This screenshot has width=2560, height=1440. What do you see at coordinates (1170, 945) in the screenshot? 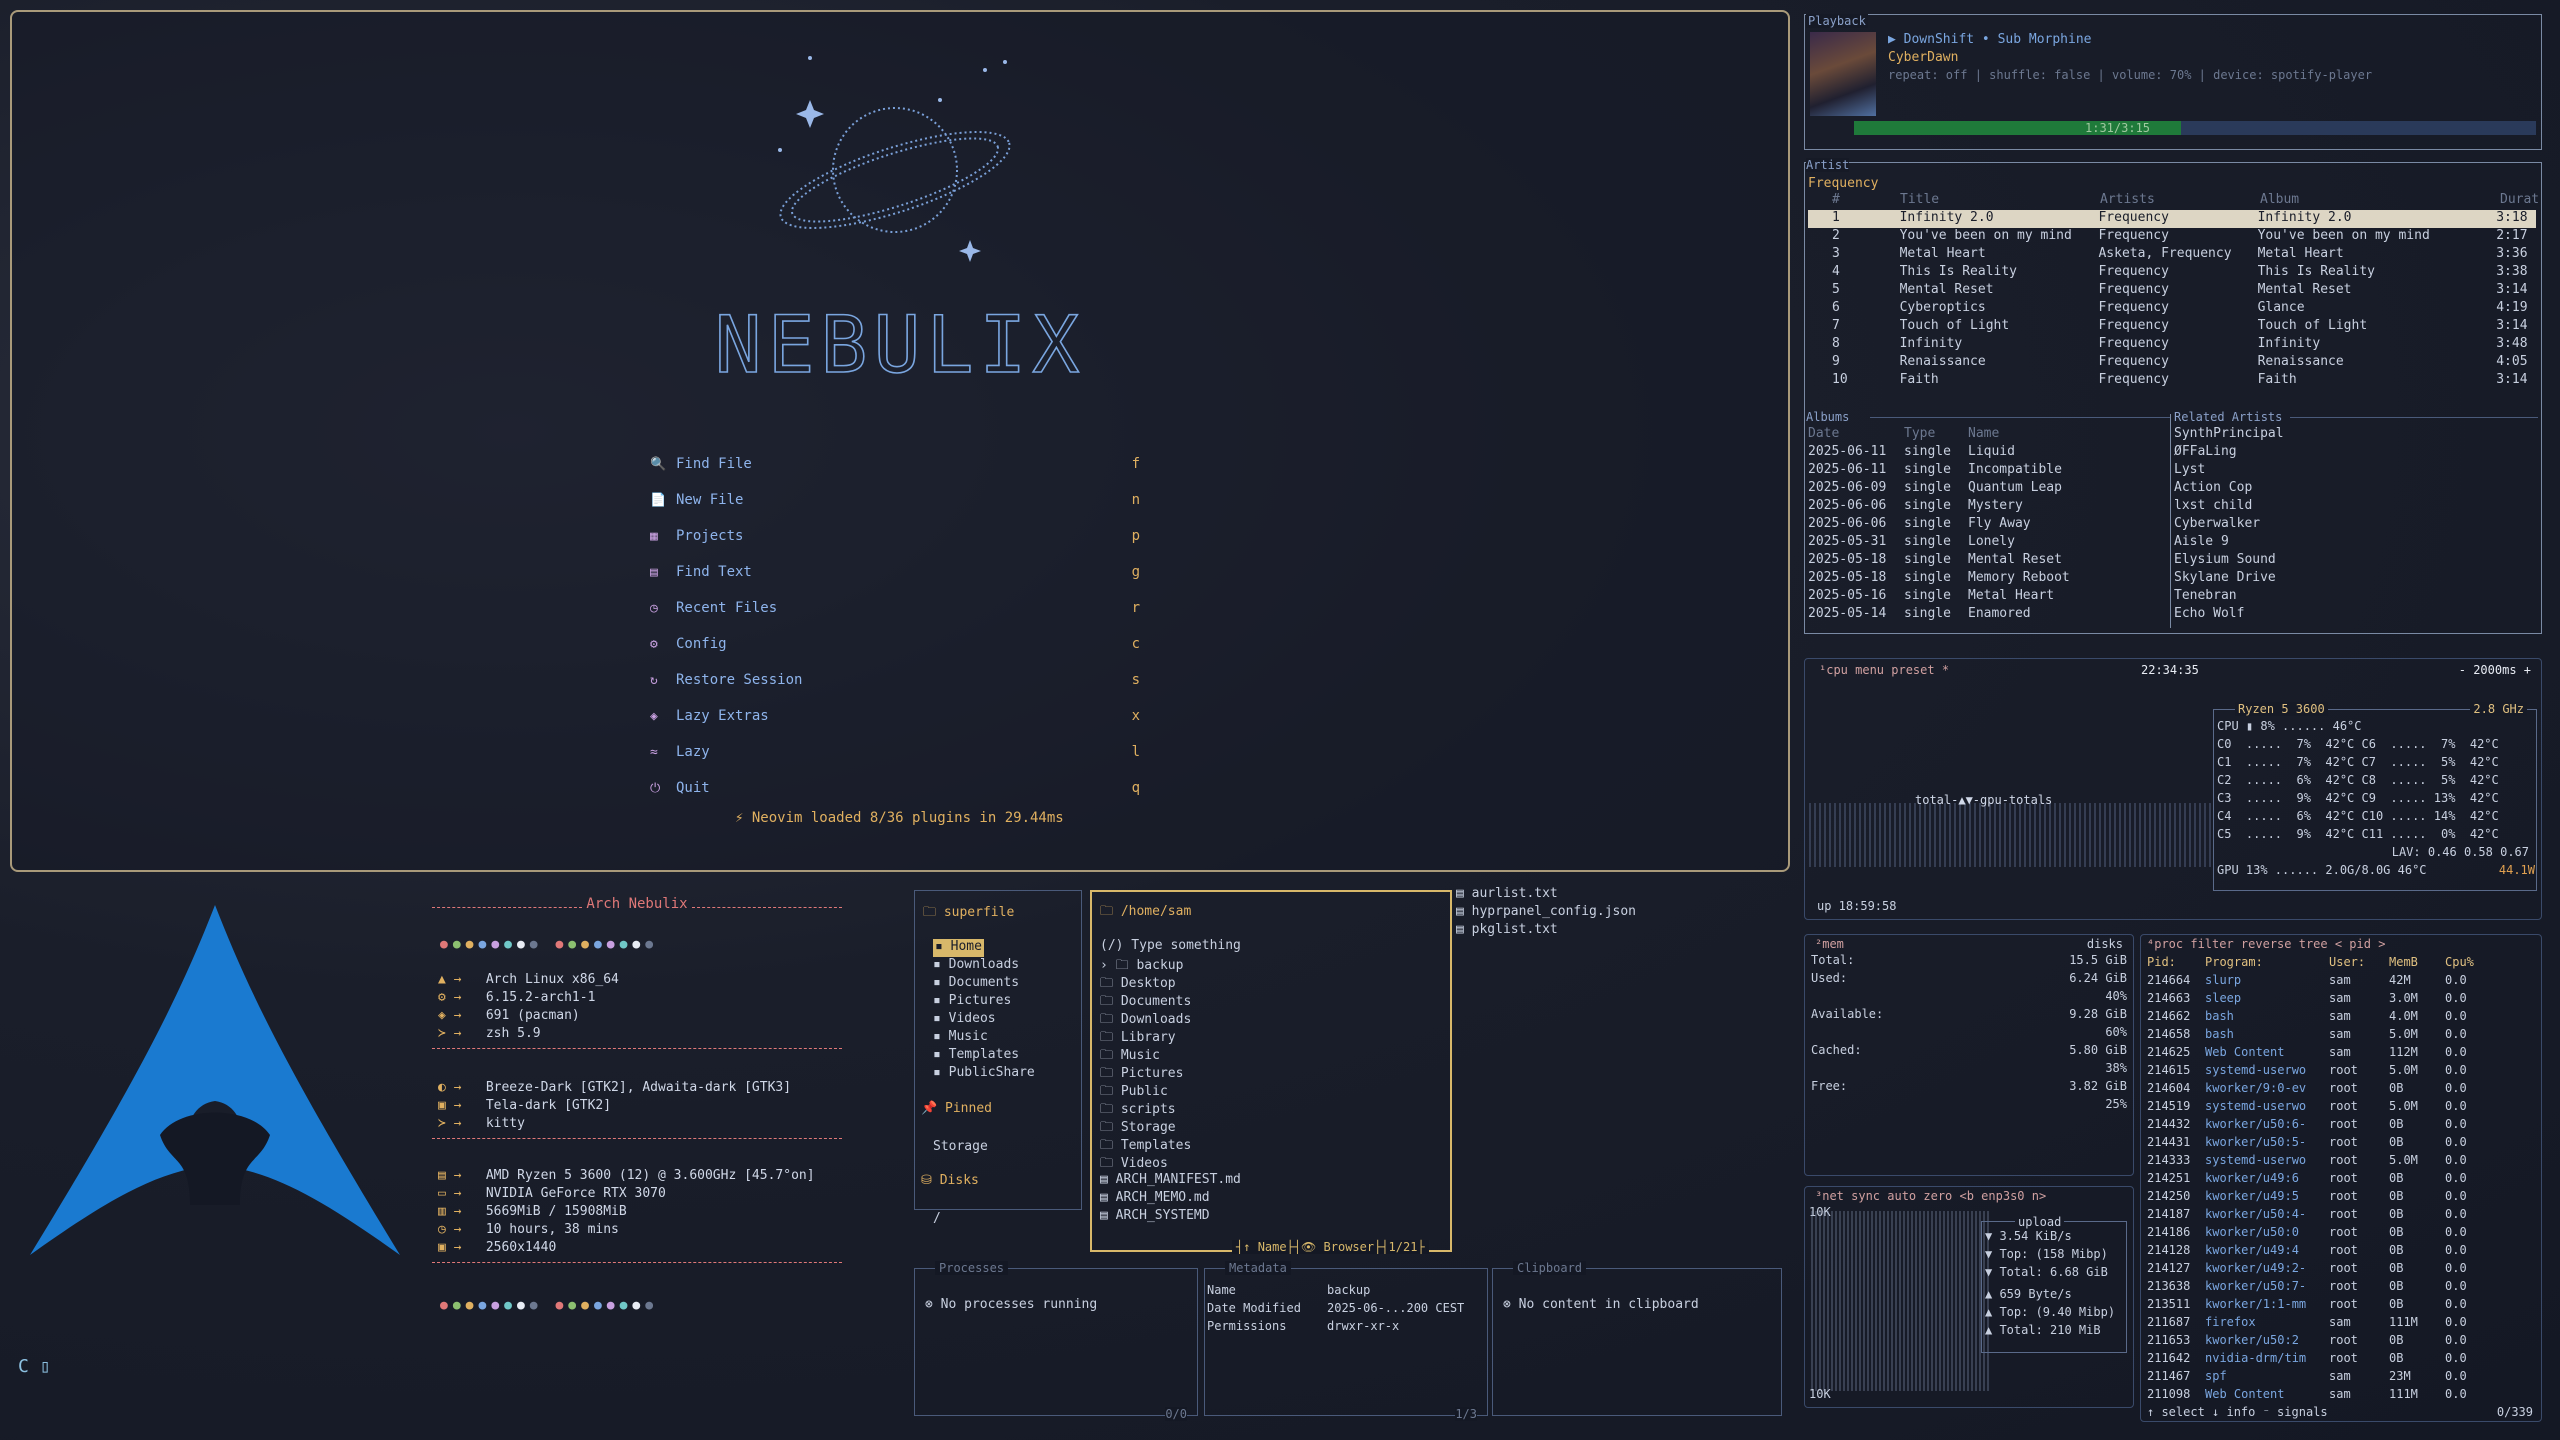
I see `search-input: (/) Type something` at bounding box center [1170, 945].